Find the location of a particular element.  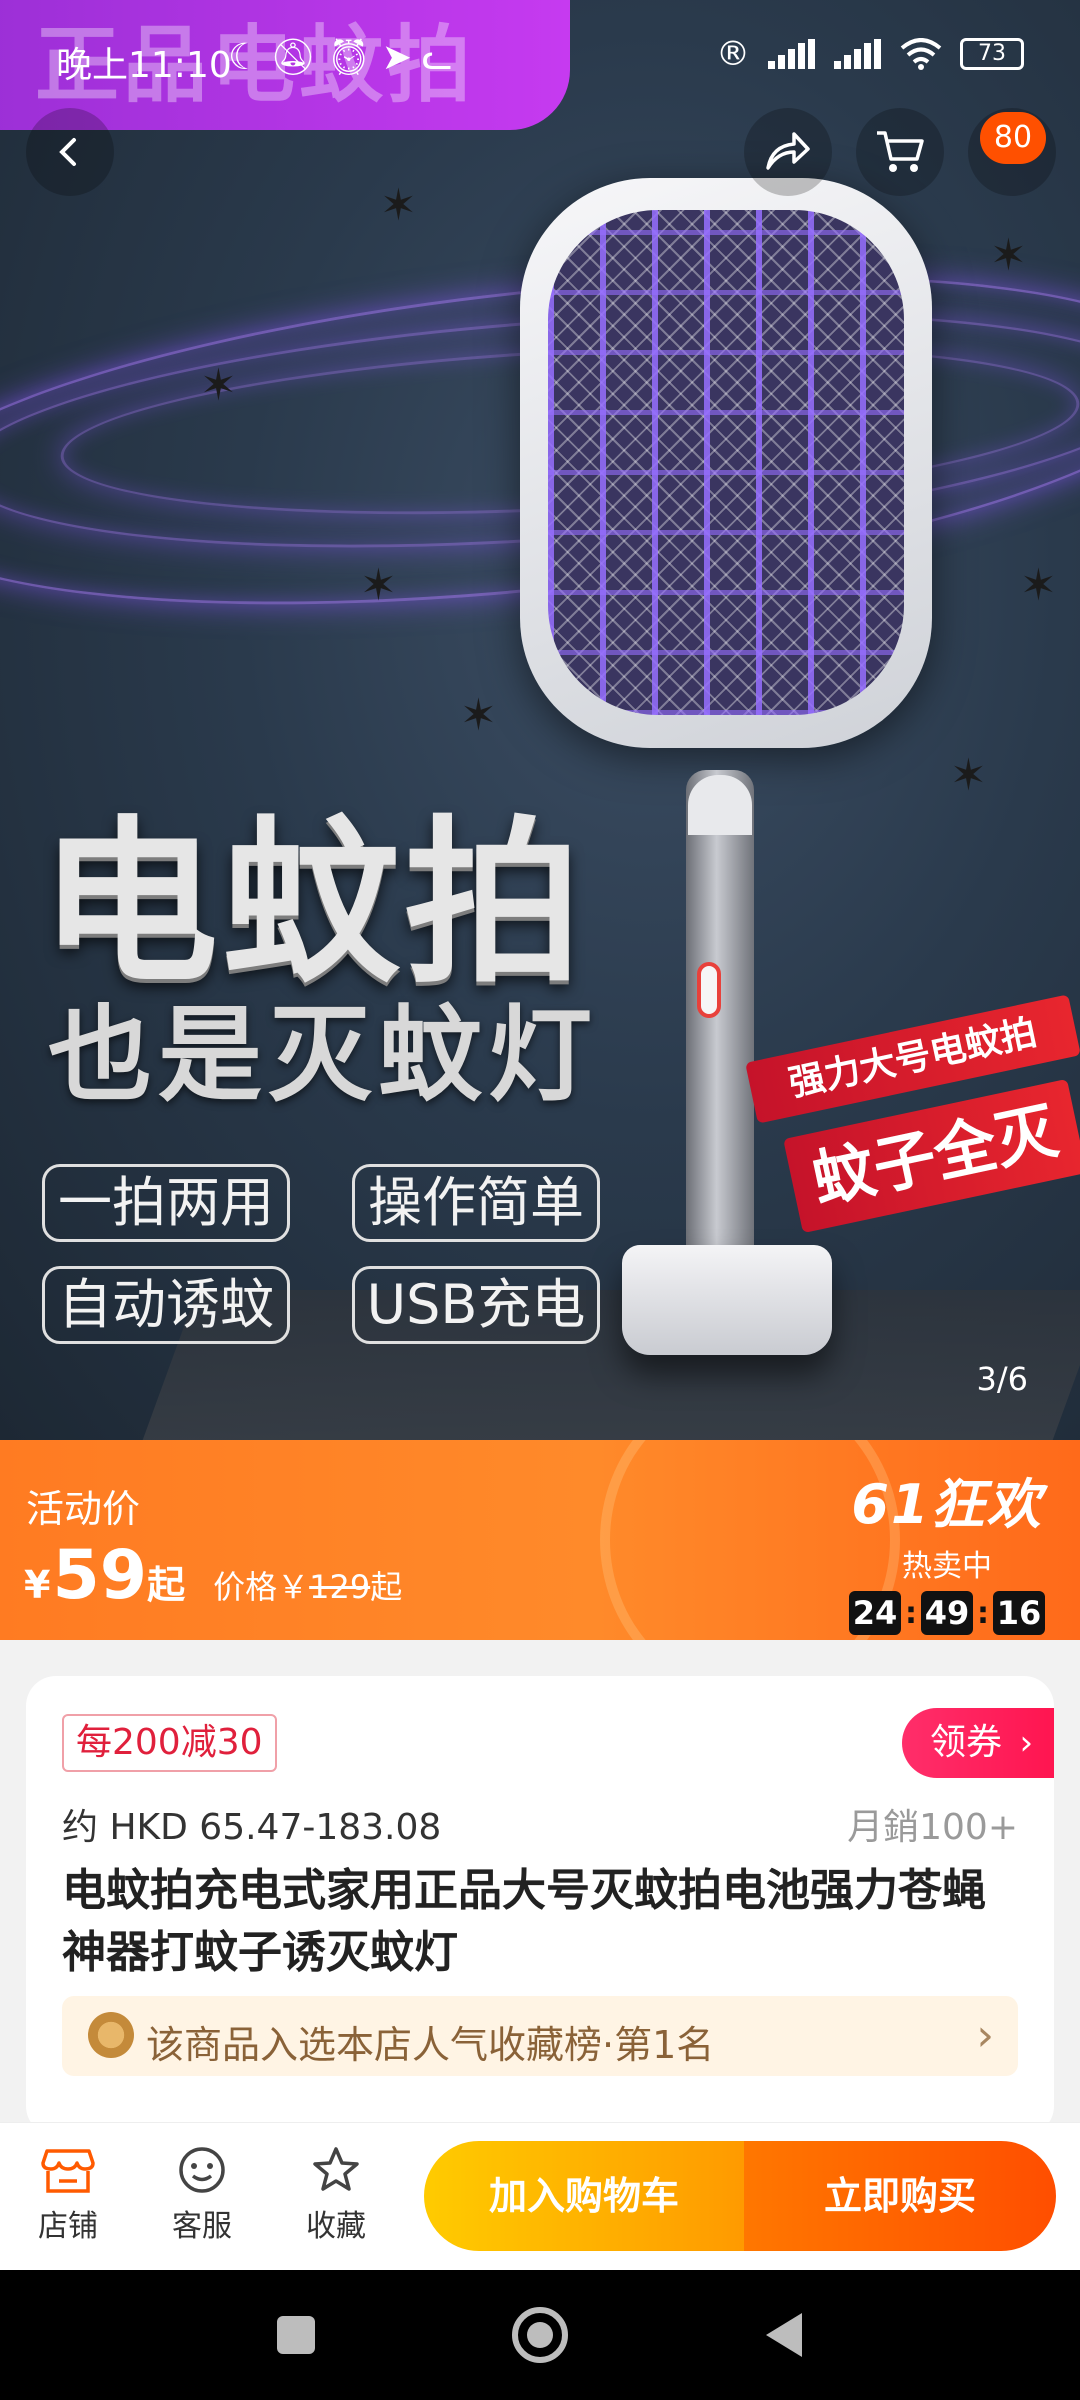

service-tab: 客服 is located at coordinates (202, 2195).